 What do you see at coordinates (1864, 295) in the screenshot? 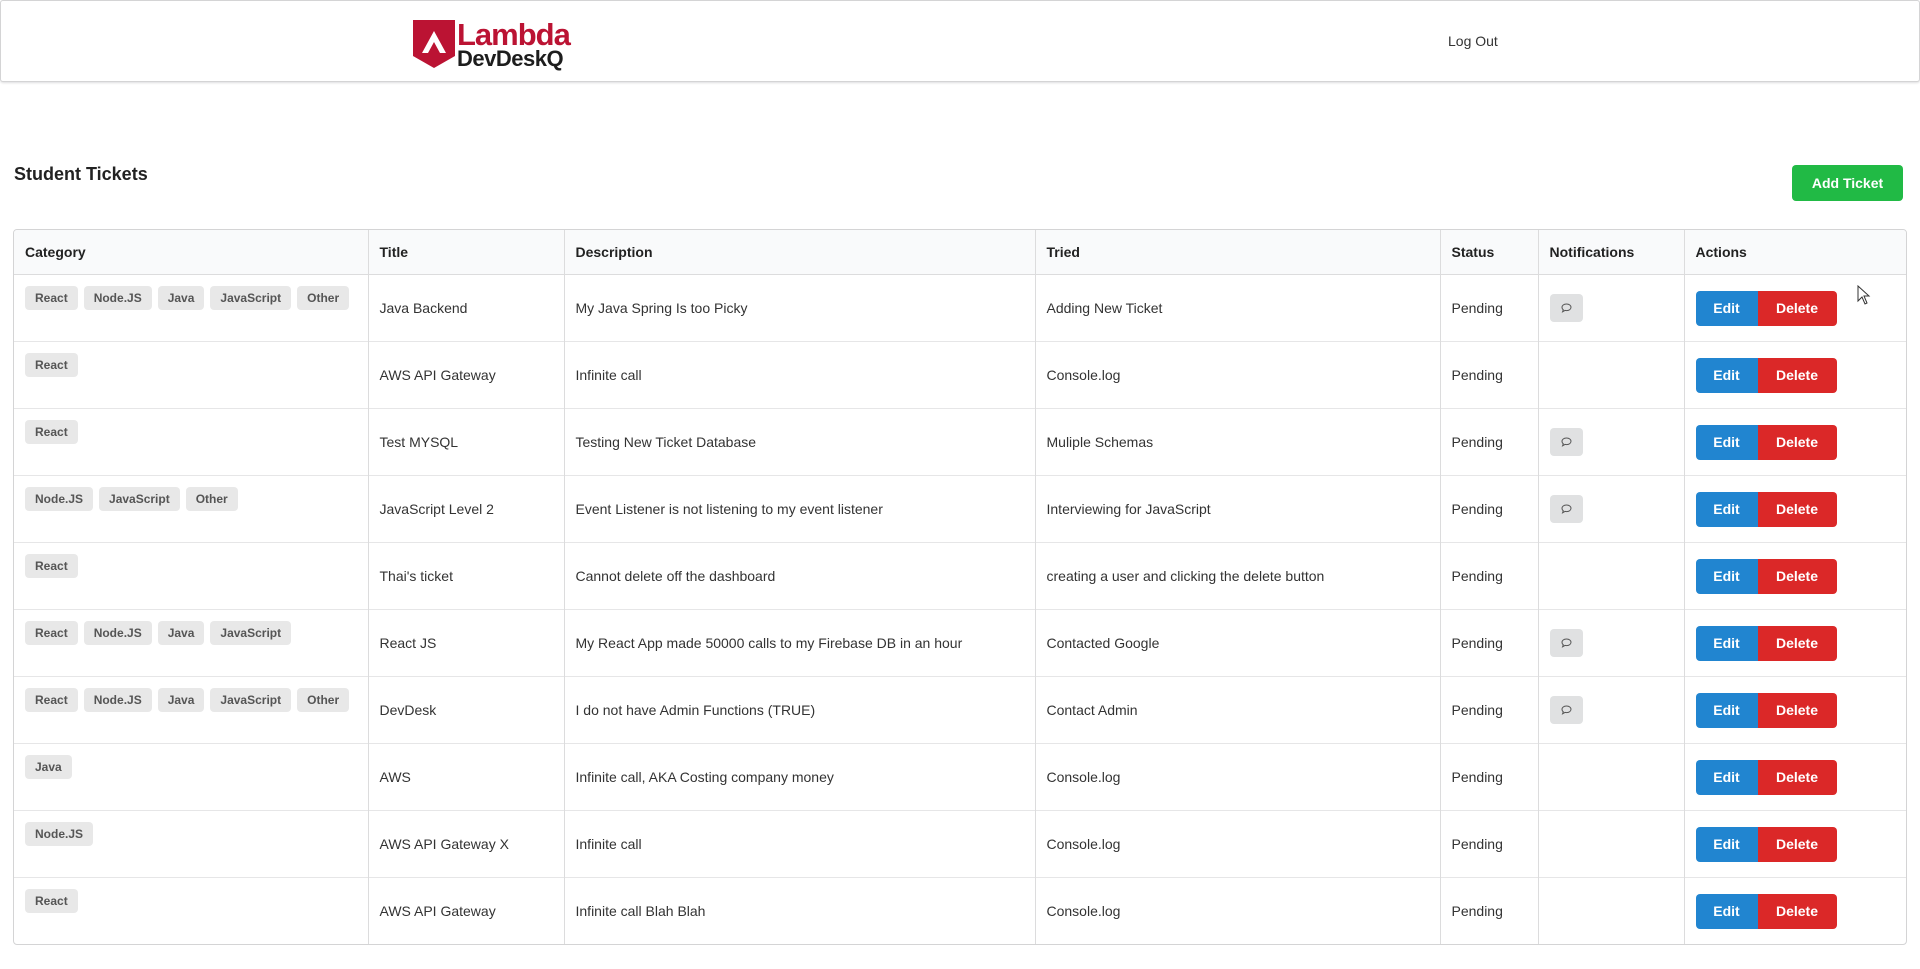
I see `mouse-cursor-icon` at bounding box center [1864, 295].